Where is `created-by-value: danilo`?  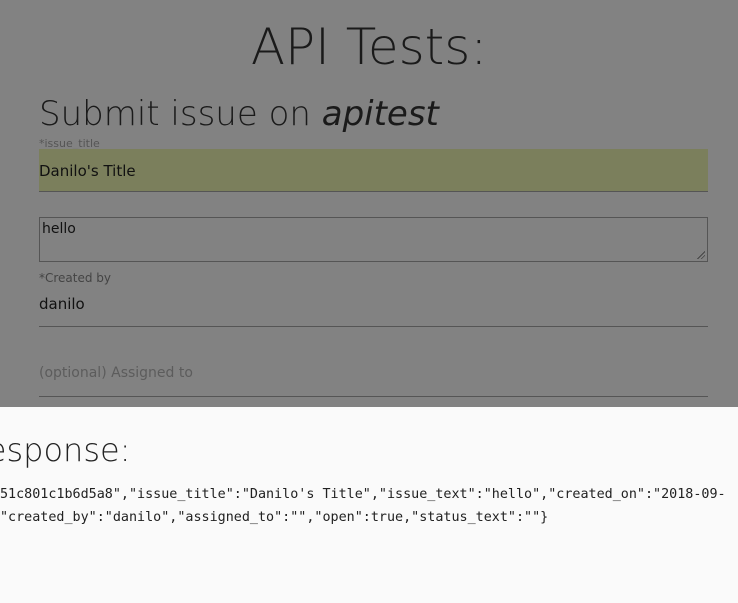
created-by-value: danilo is located at coordinates (62, 304).